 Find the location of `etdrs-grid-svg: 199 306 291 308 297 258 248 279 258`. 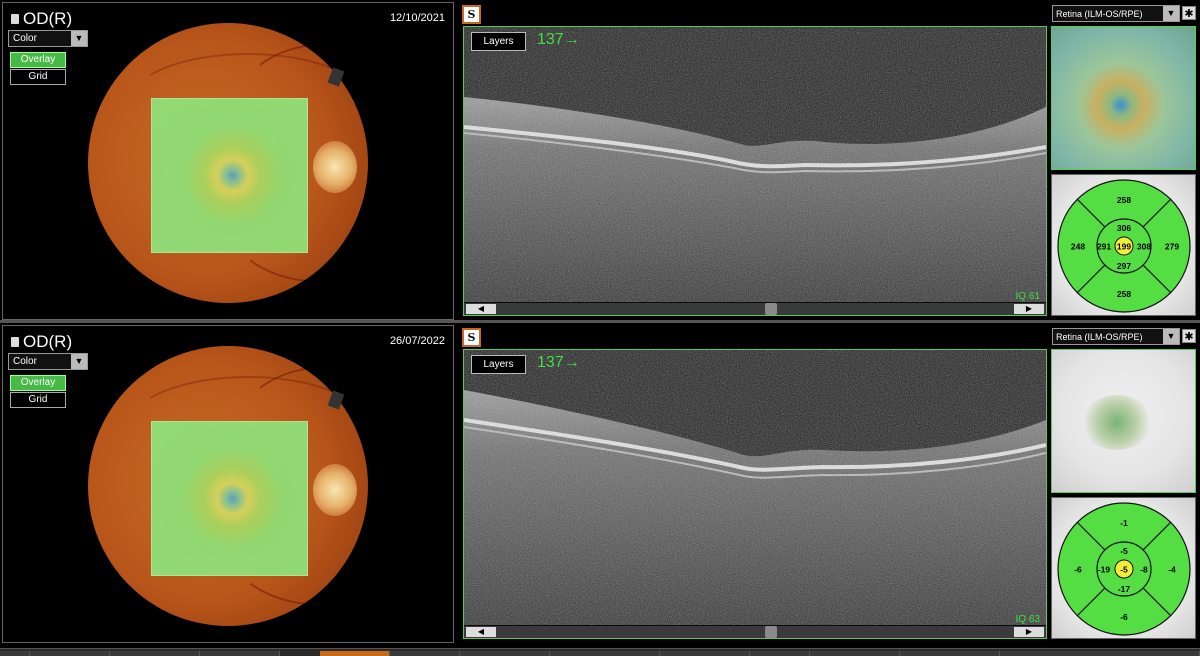

etdrs-grid-svg: 199 306 291 308 297 258 248 279 258 is located at coordinates (1124, 246).